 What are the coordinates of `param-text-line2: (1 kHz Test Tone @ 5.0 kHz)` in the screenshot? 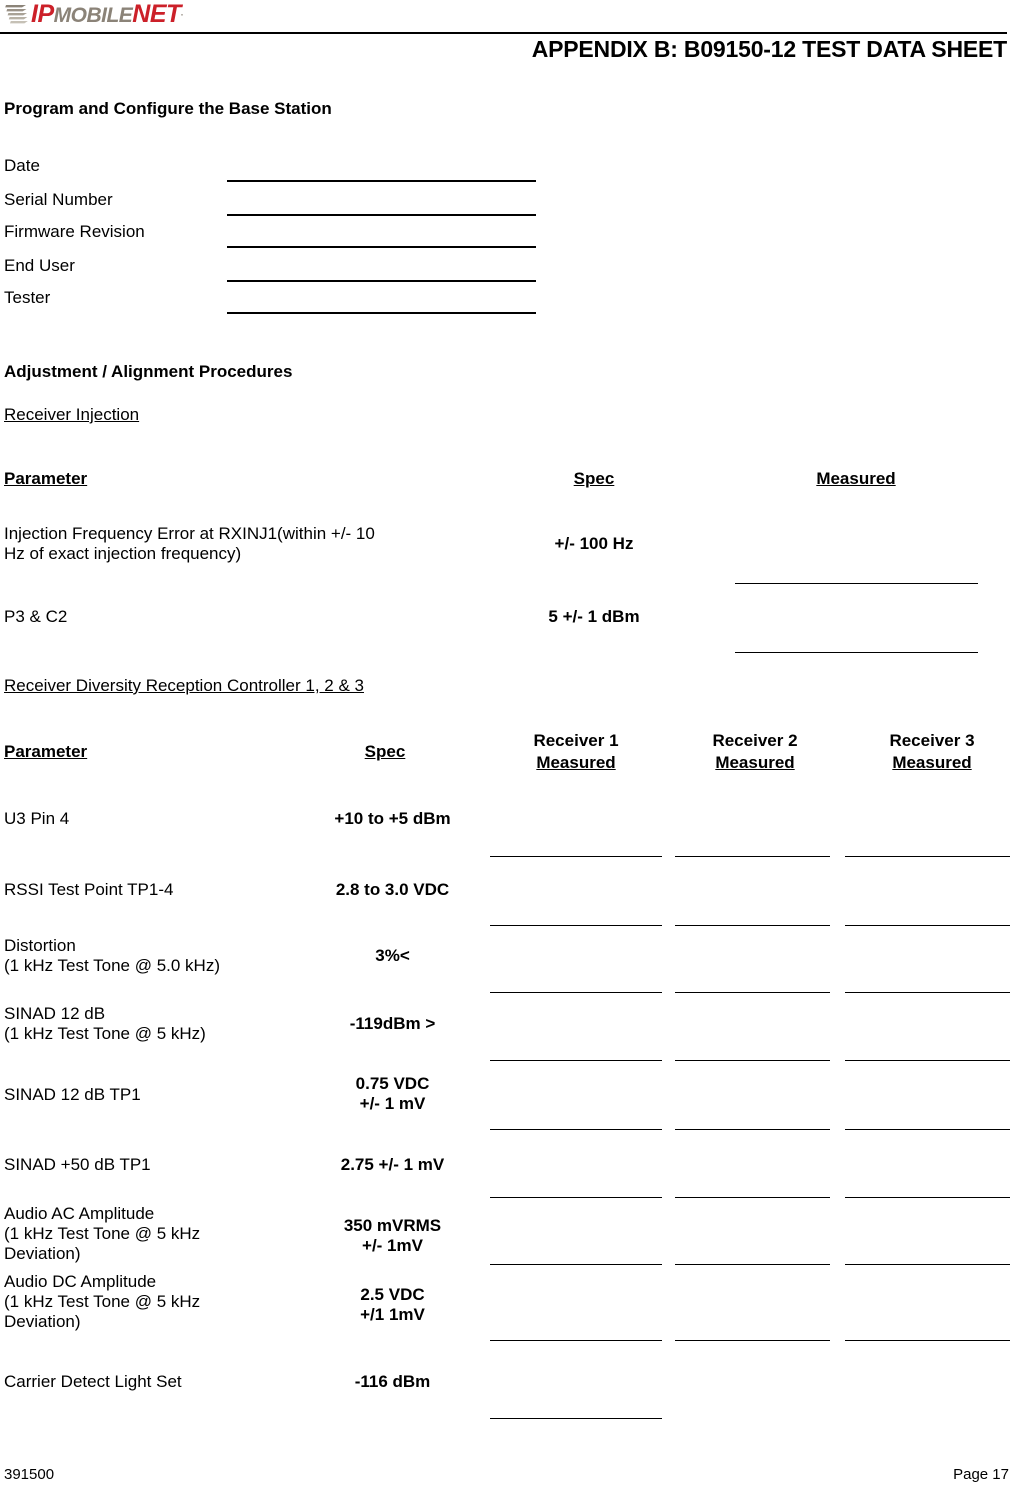 It's located at (112, 965).